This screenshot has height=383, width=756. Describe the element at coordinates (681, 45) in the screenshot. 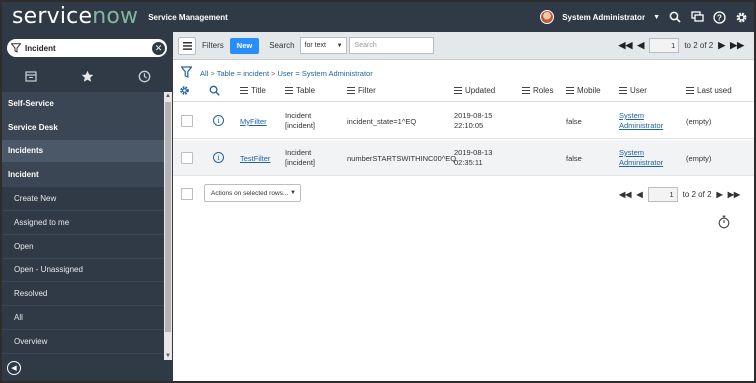

I see `top-pager: ◀◀ ◀ 1 to 2 of 2 ▶ ▶▶` at that location.